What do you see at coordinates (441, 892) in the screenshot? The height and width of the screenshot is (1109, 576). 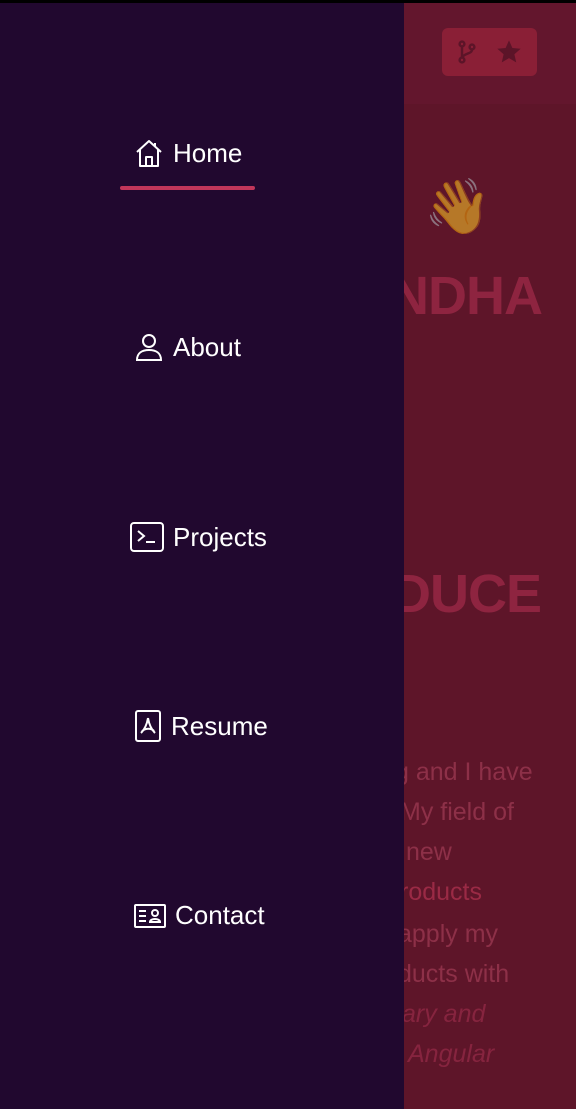 I see `bio-line-highlight: roducts` at bounding box center [441, 892].